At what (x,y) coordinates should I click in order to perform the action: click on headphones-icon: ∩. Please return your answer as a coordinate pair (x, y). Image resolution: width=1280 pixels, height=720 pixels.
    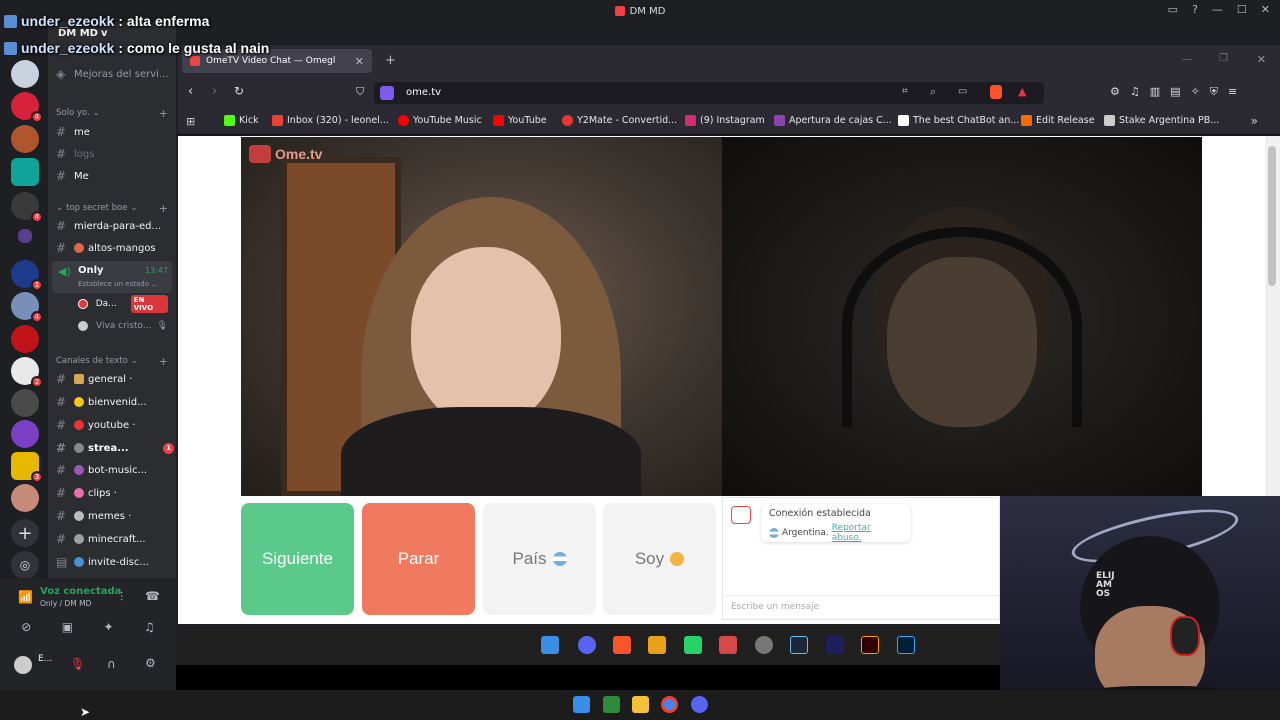
    Looking at the image, I should click on (111, 664).